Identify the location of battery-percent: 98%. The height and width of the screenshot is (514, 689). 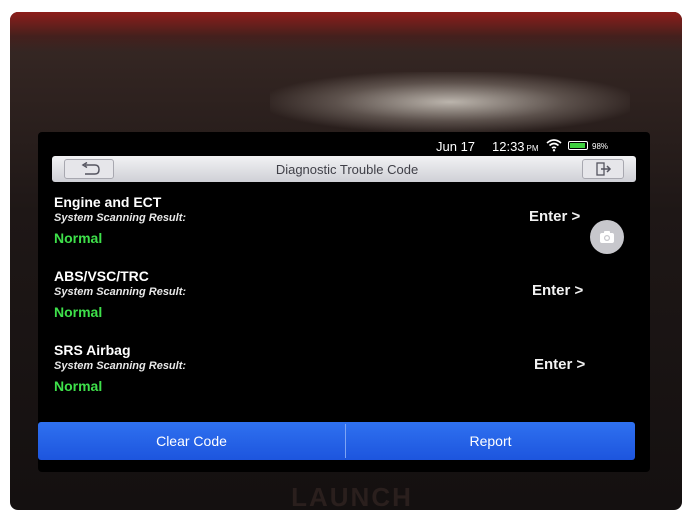
(600, 146).